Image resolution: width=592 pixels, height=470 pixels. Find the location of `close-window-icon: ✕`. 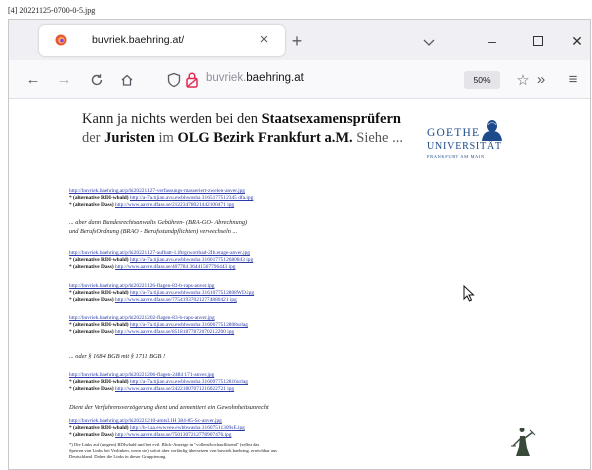

close-window-icon: ✕ is located at coordinates (577, 41).